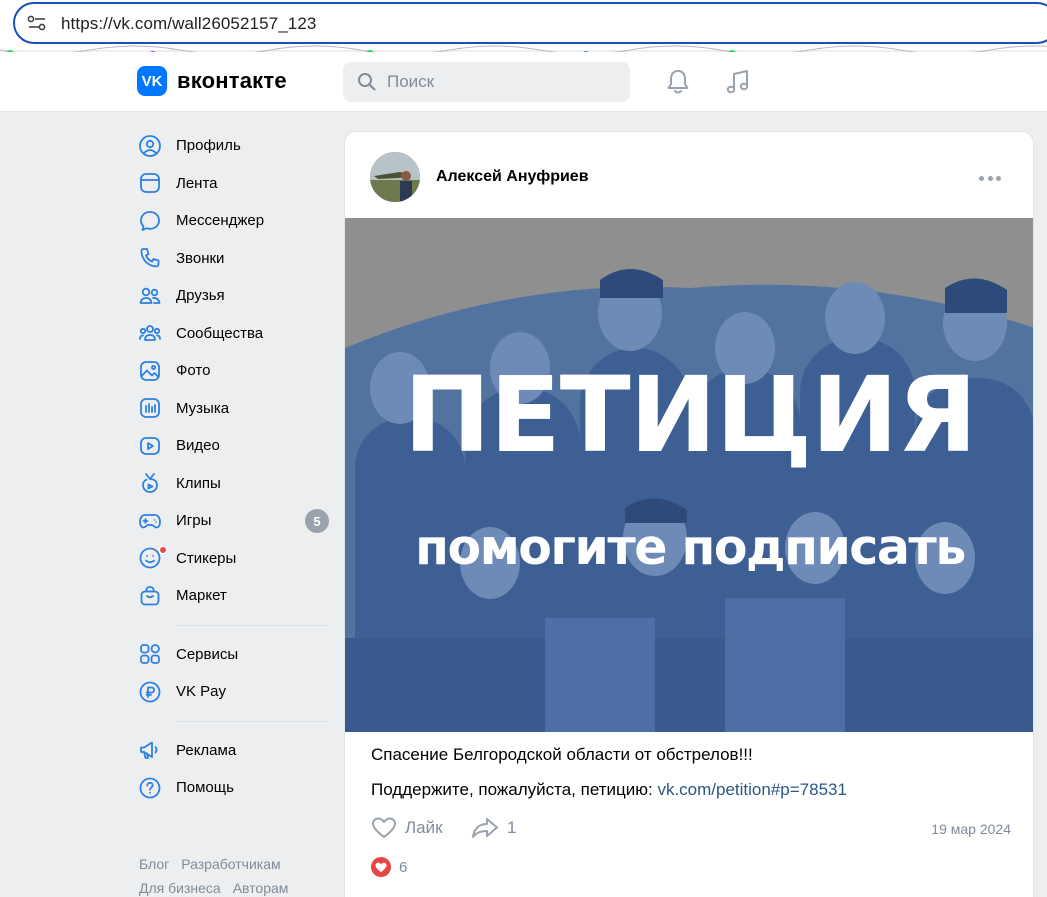  What do you see at coordinates (197, 183) in the screenshot?
I see `sidebar-item-label: Лента` at bounding box center [197, 183].